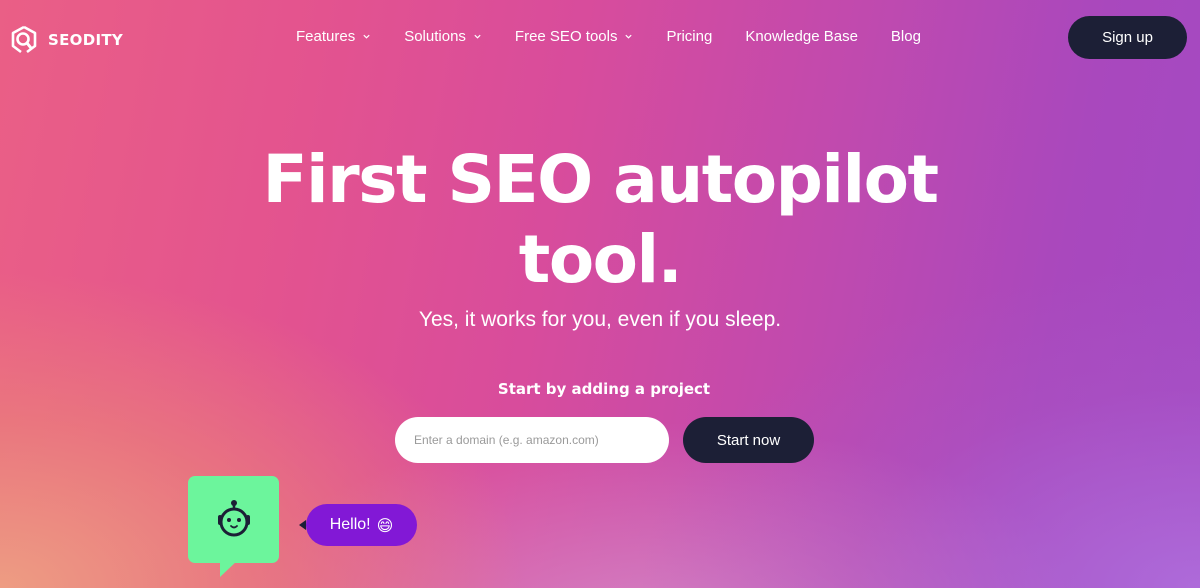 The image size is (1200, 588). I want to click on hero-title-line-2: tool., so click(600, 259).